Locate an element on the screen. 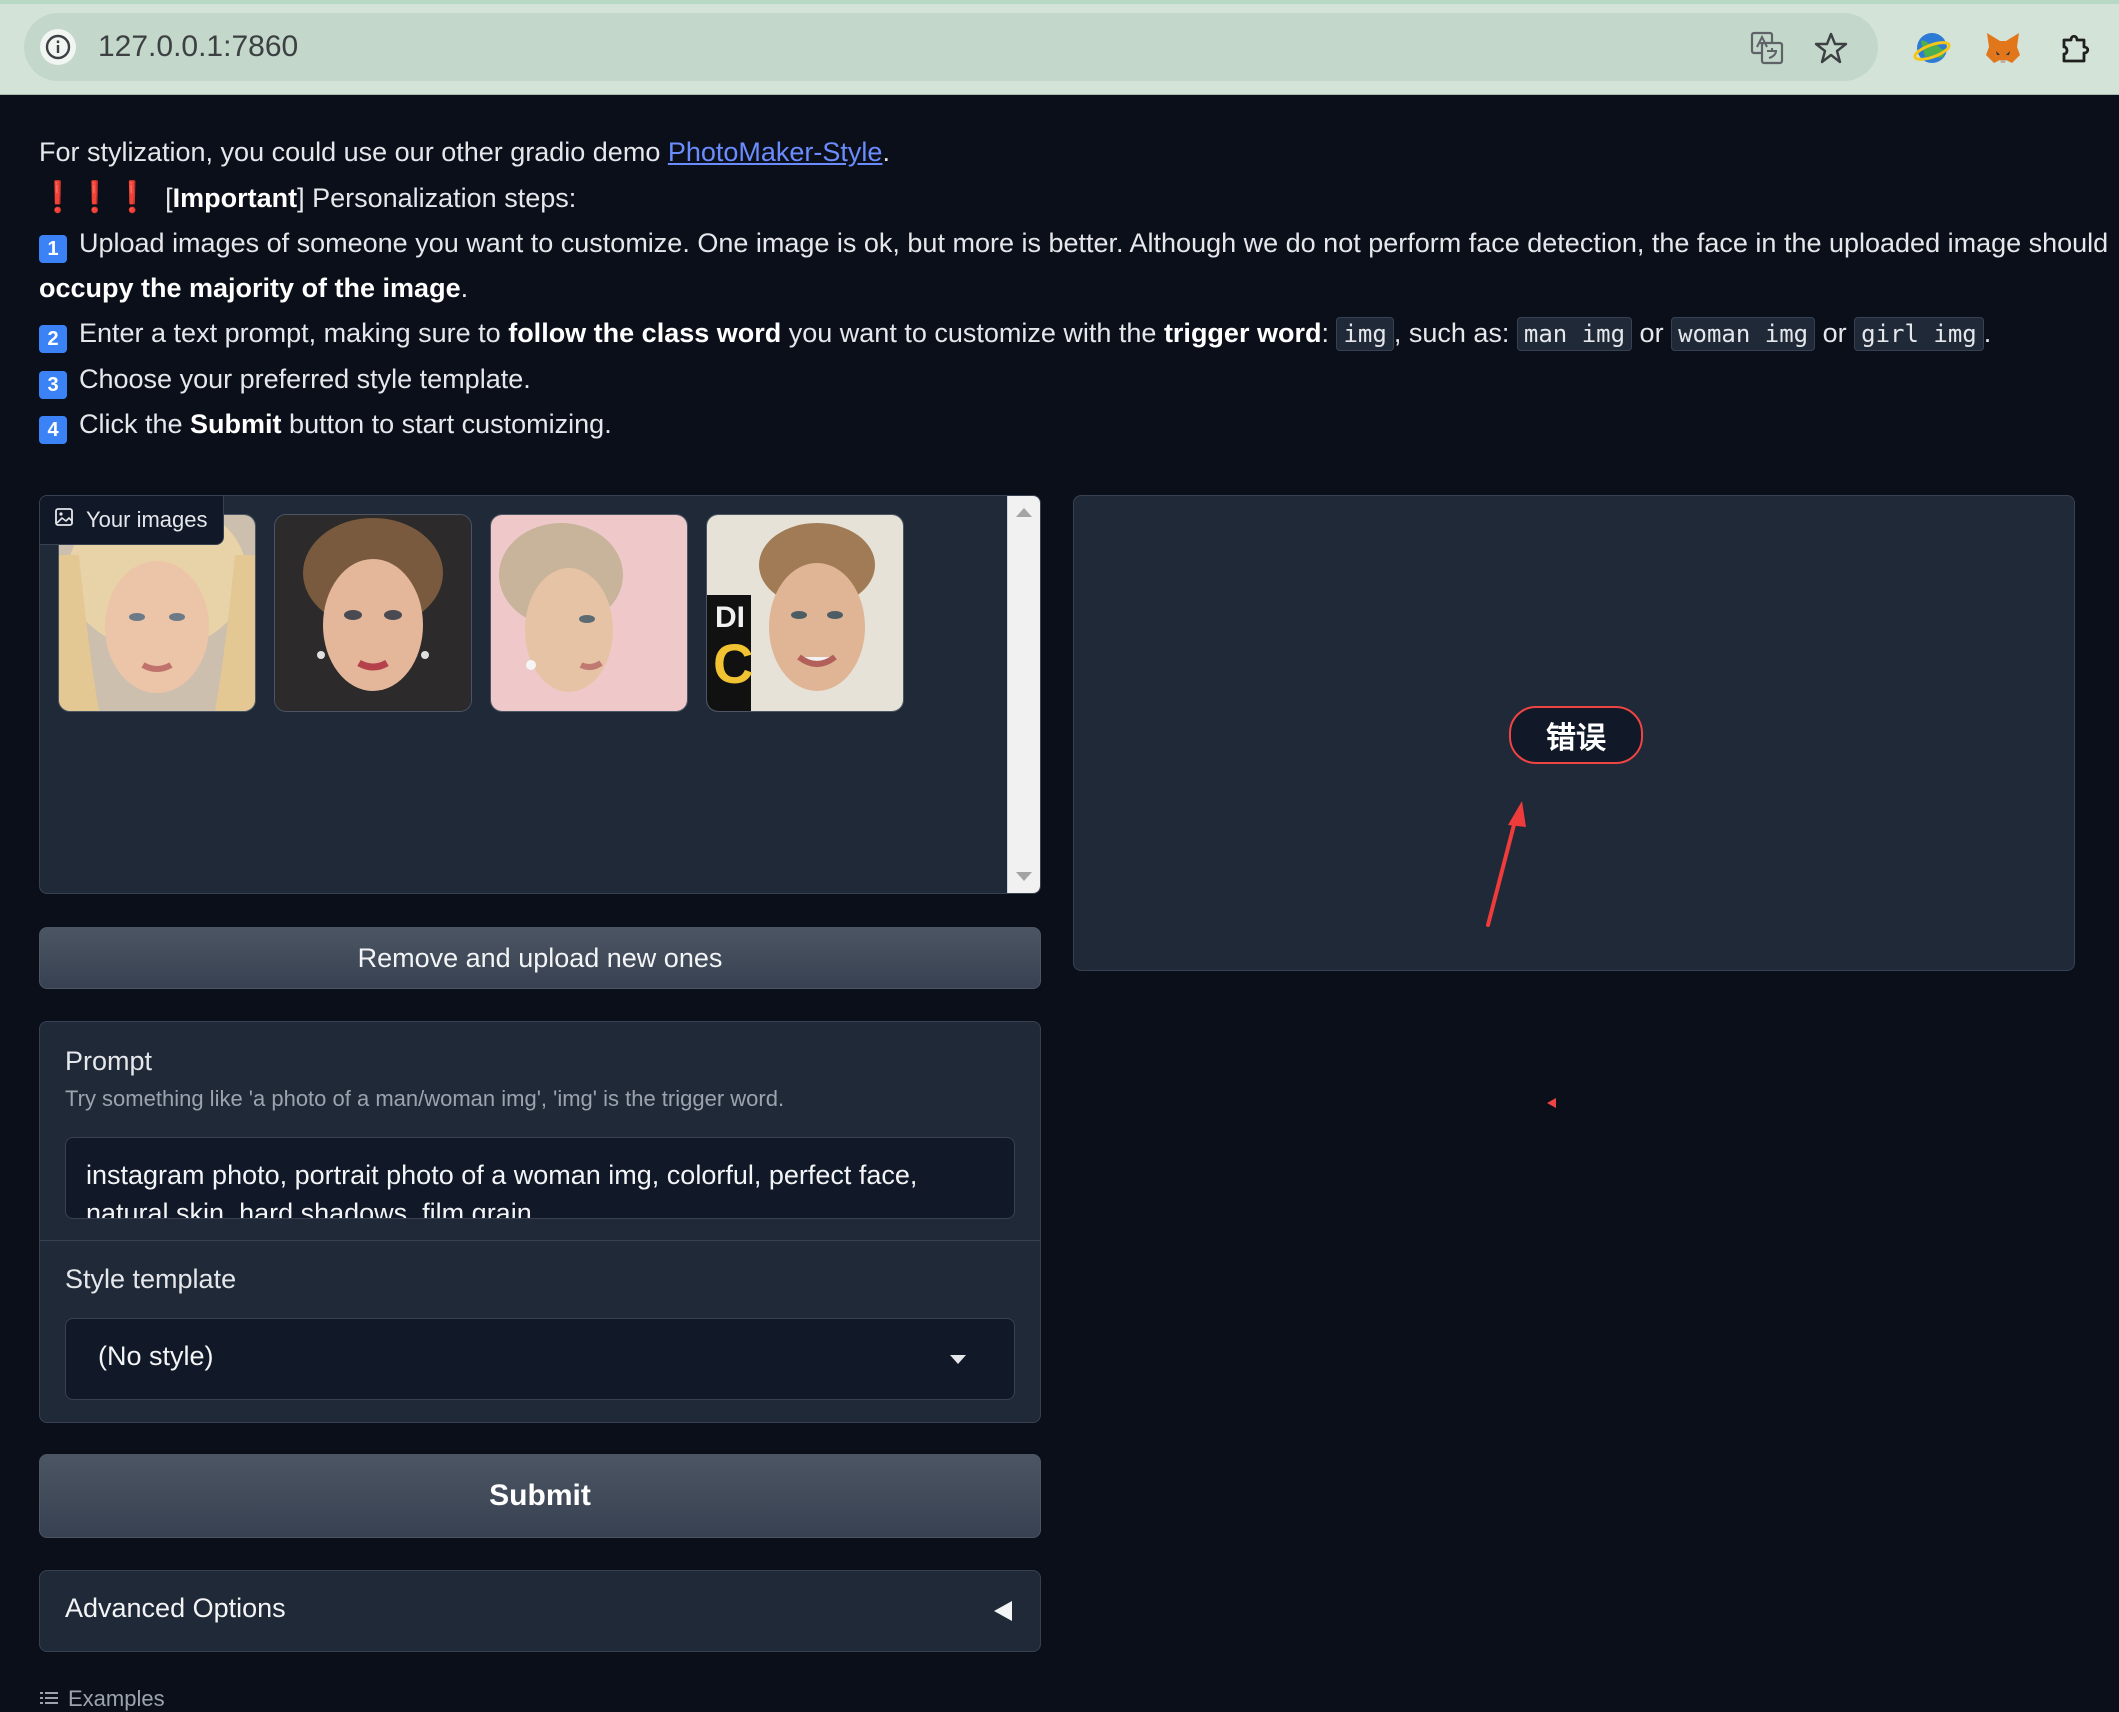 The height and width of the screenshot is (1712, 2119). text: ] Personalization steps: is located at coordinates (437, 198).